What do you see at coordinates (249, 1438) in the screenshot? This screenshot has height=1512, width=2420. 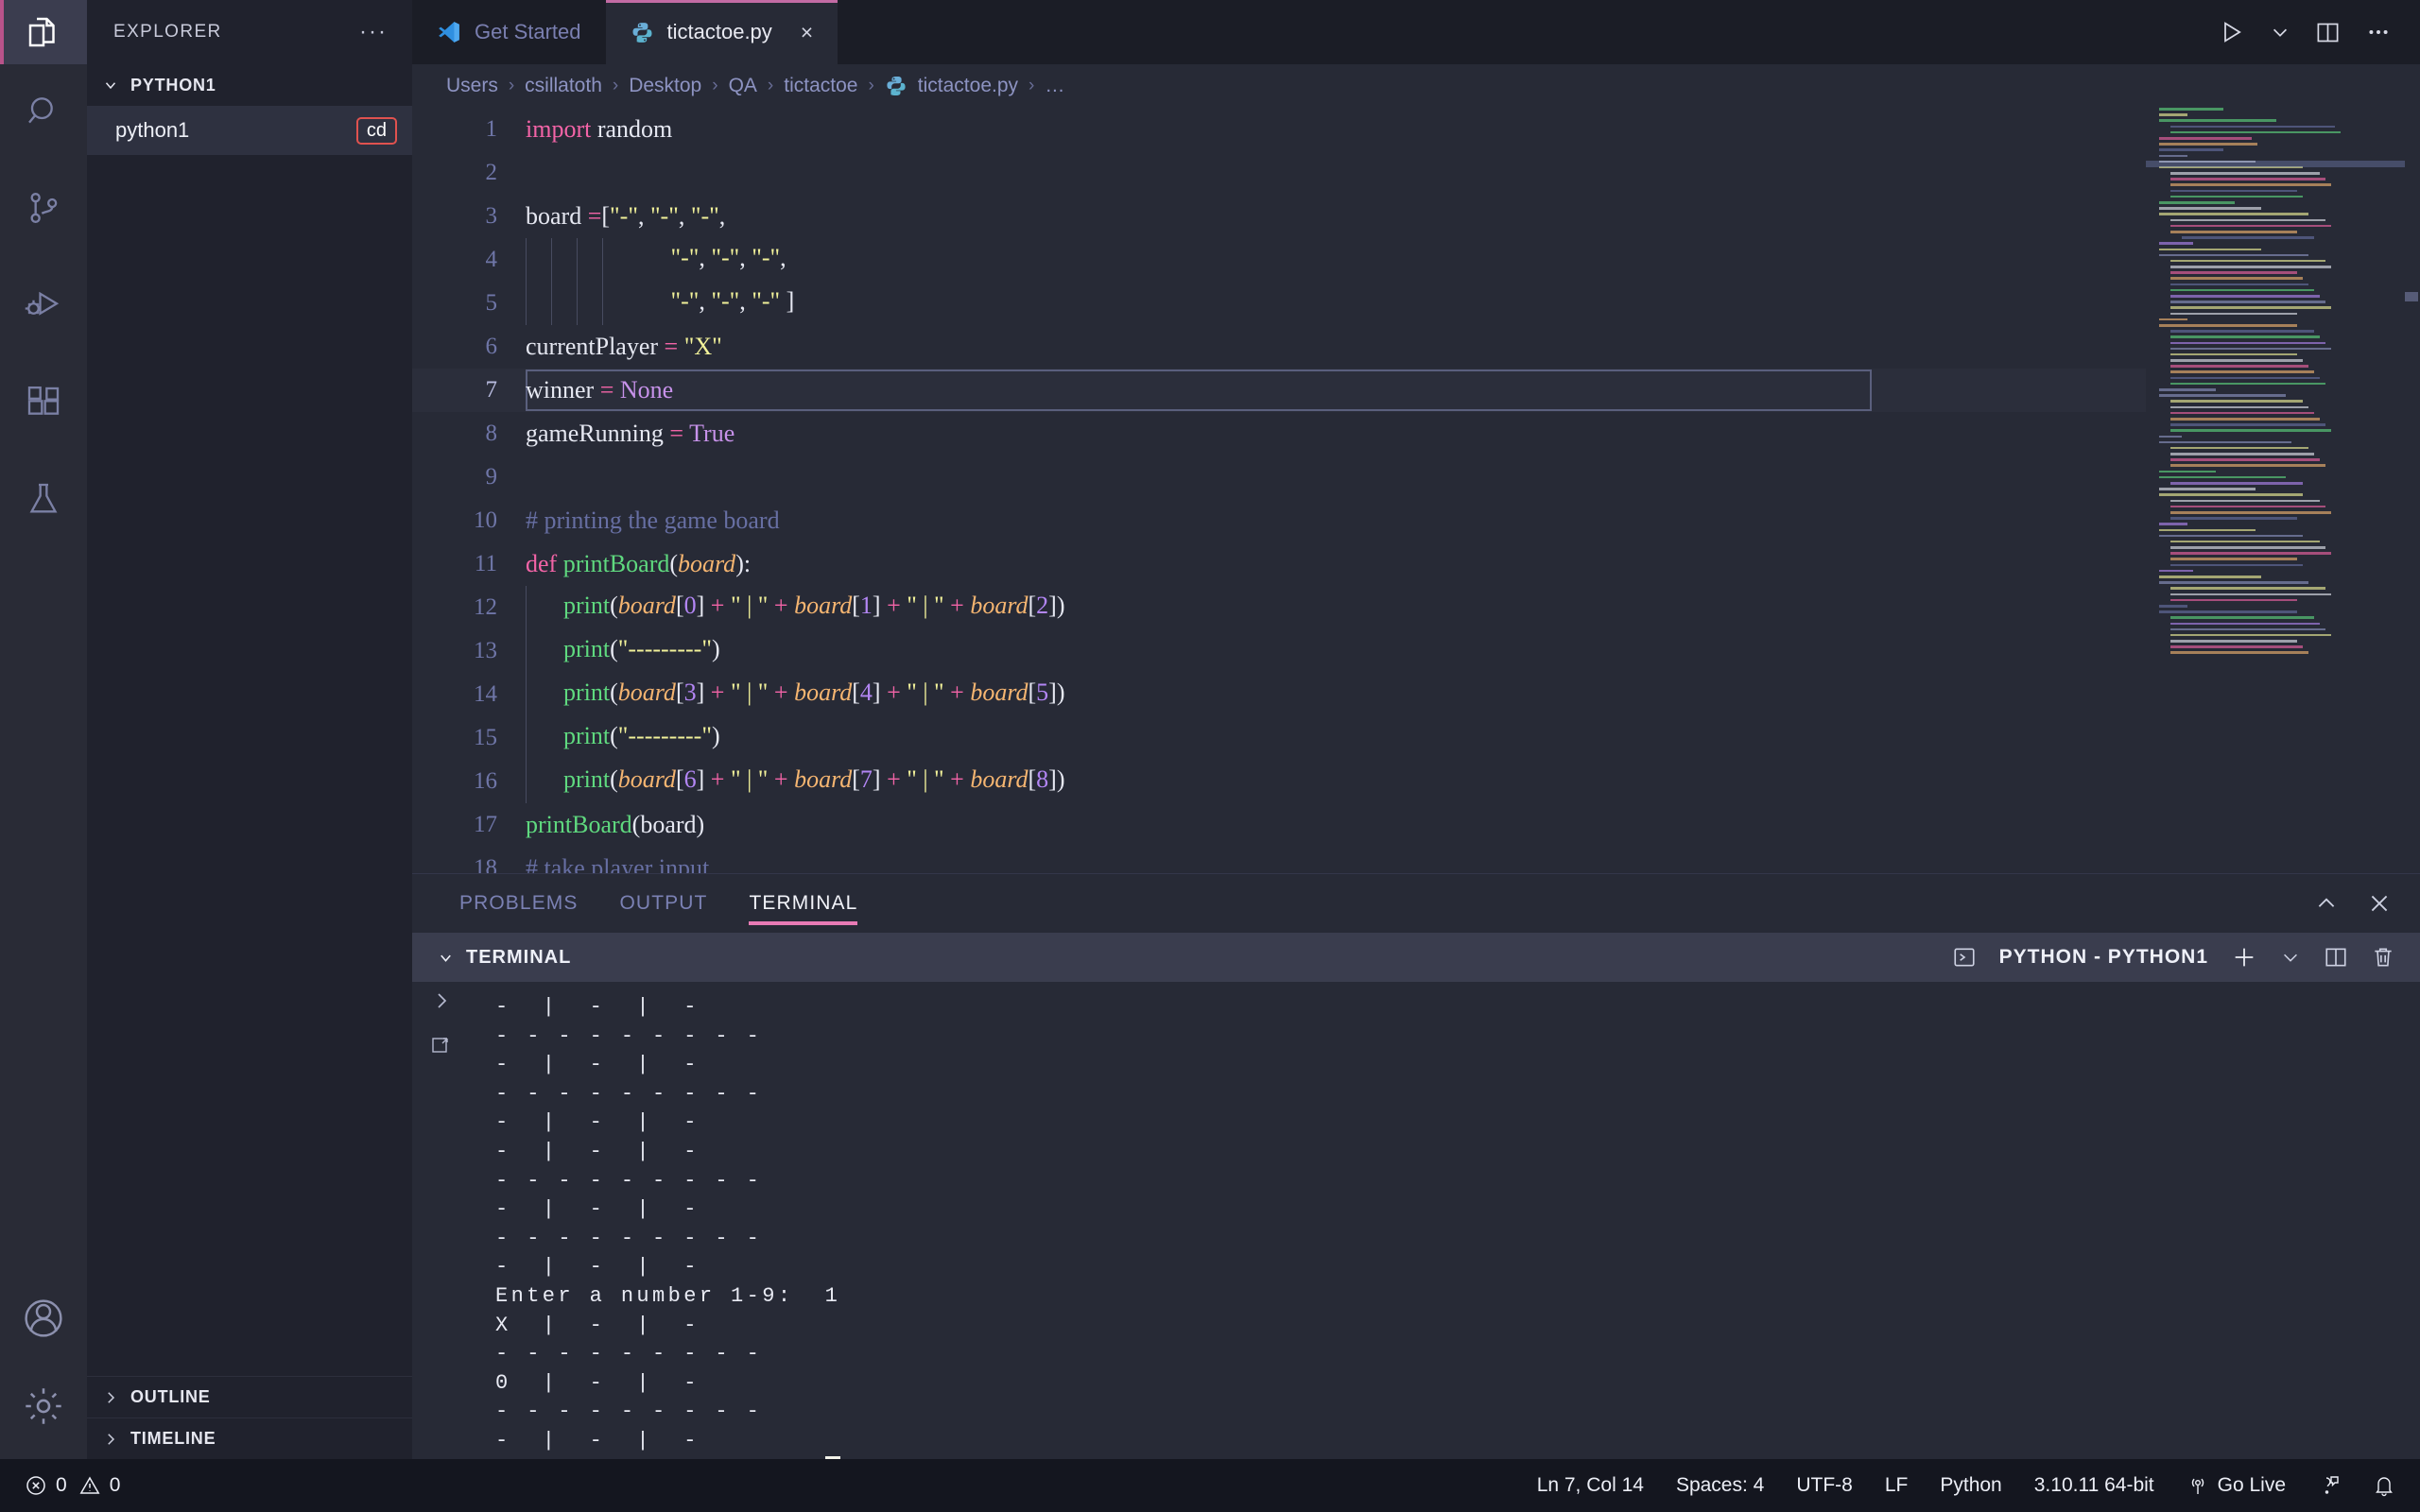 I see `sidebar-section-timeline: TIMELINE` at bounding box center [249, 1438].